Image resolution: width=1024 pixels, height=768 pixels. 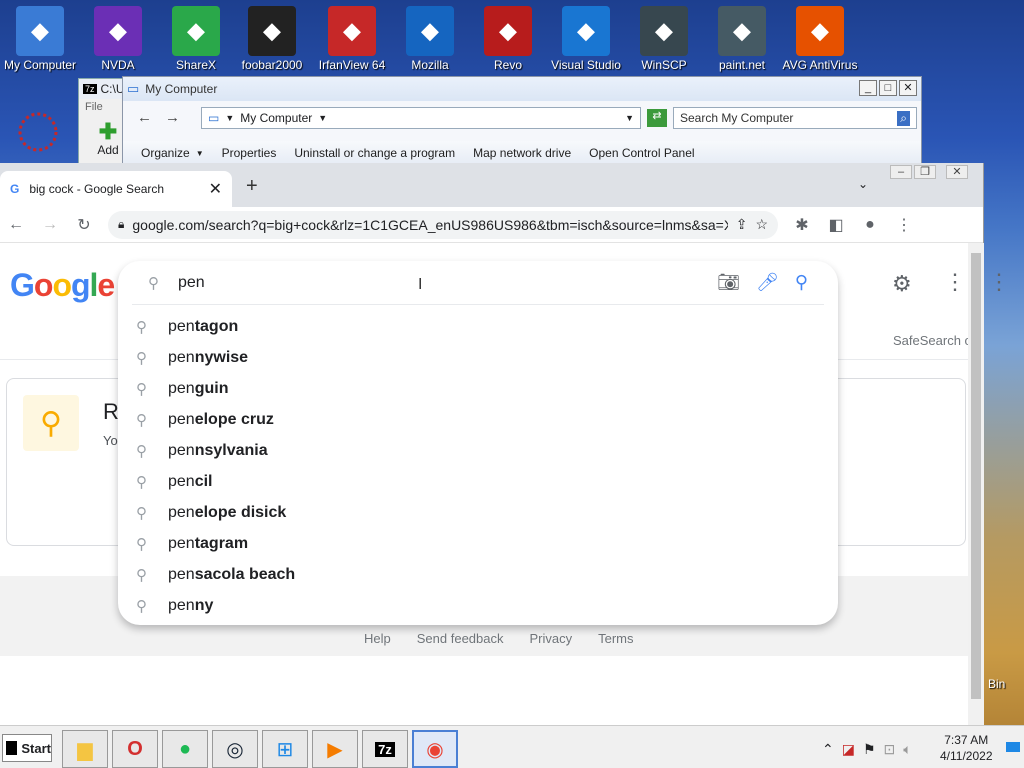 I want to click on windows-icon: ⊞, so click(x=285, y=749).